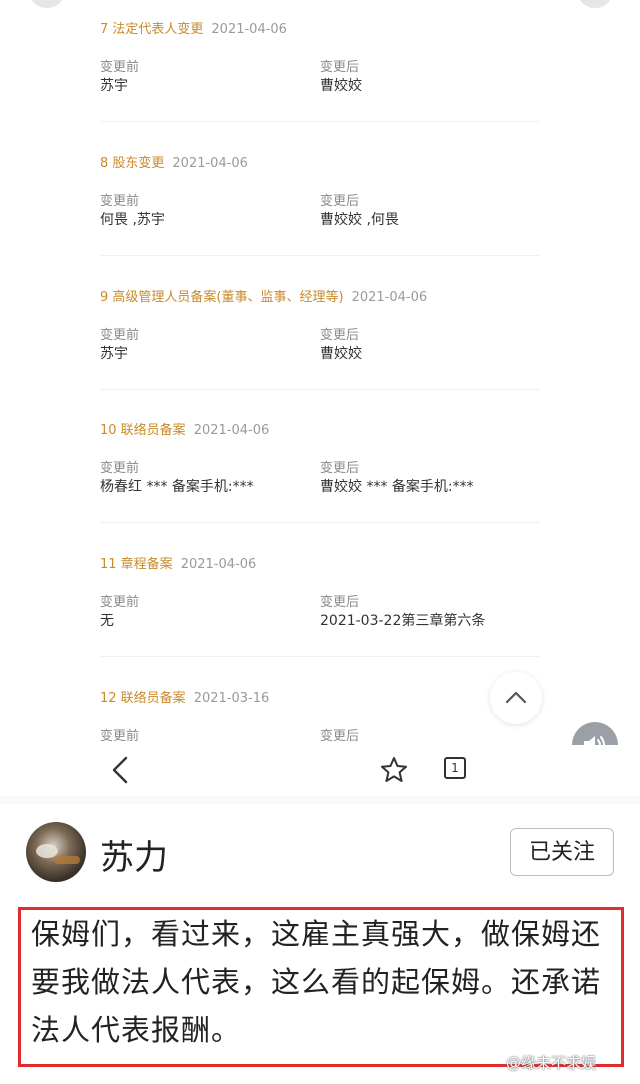 This screenshot has height=1084, width=640. I want to click on before-value: 无, so click(107, 621).